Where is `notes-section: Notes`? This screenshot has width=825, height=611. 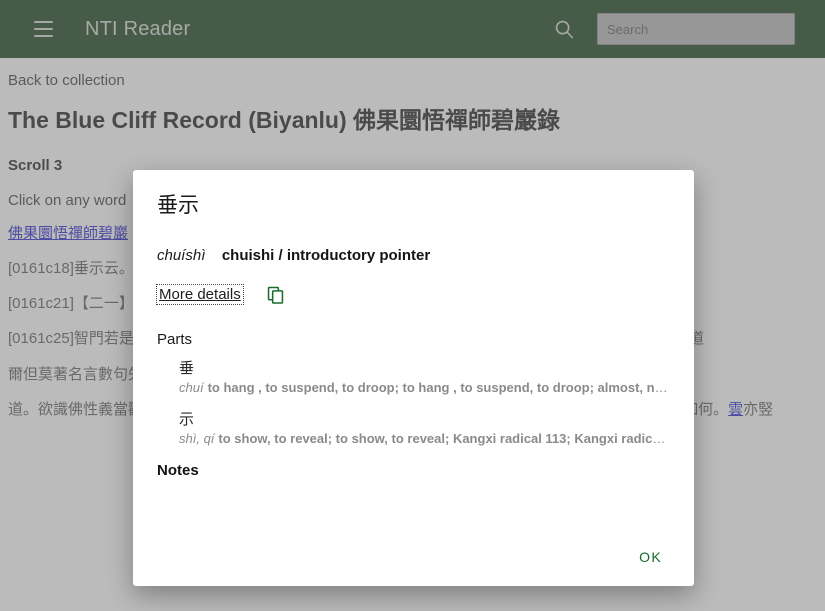
notes-section: Notes is located at coordinates (413, 470).